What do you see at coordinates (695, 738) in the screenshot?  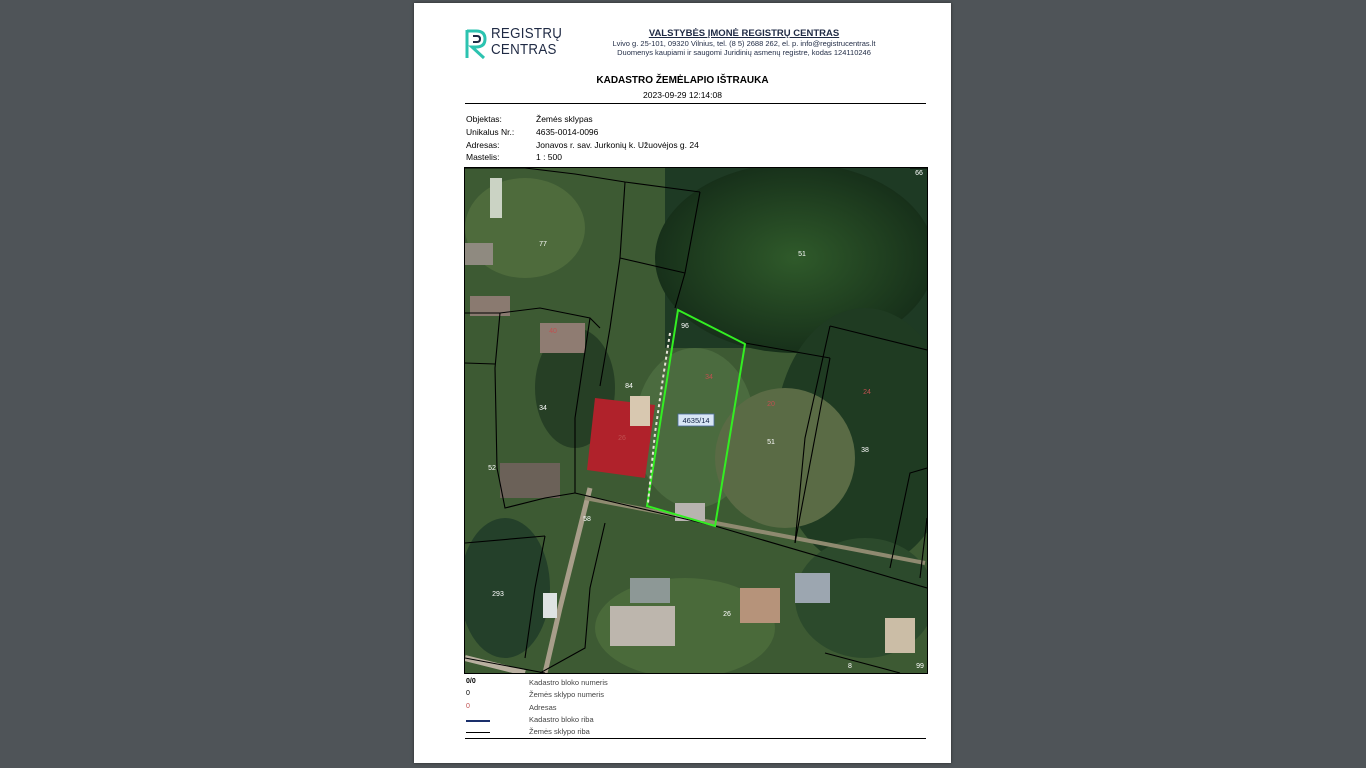 I see `footer-divider` at bounding box center [695, 738].